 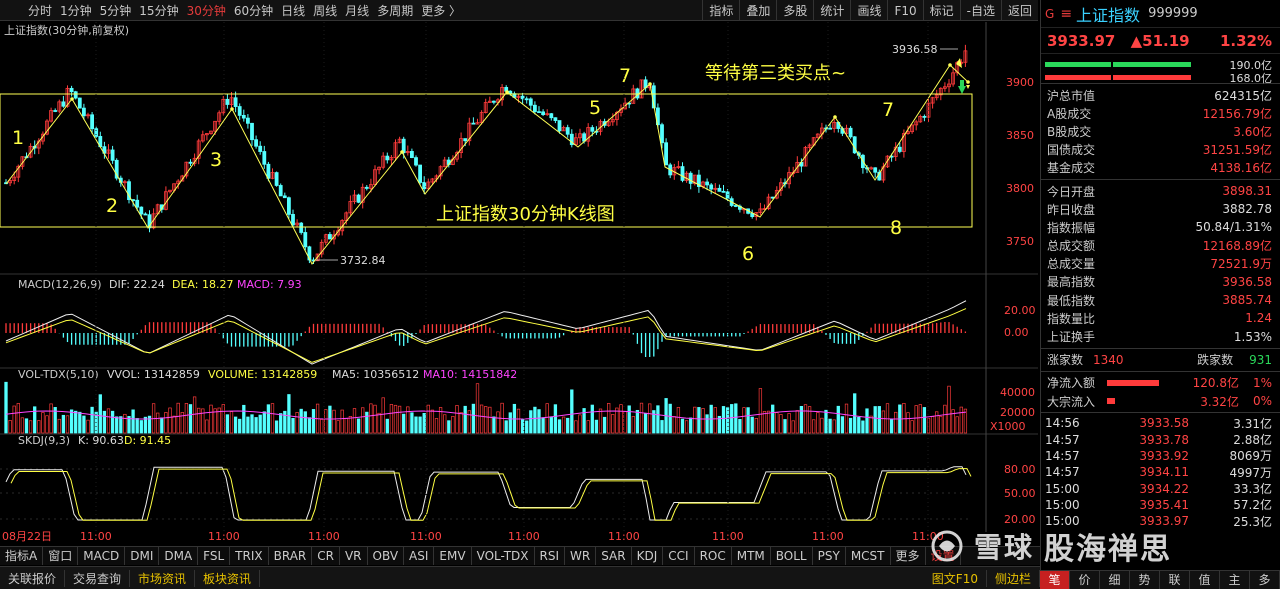 I want to click on toolbar-button: 画线, so click(x=868, y=10).